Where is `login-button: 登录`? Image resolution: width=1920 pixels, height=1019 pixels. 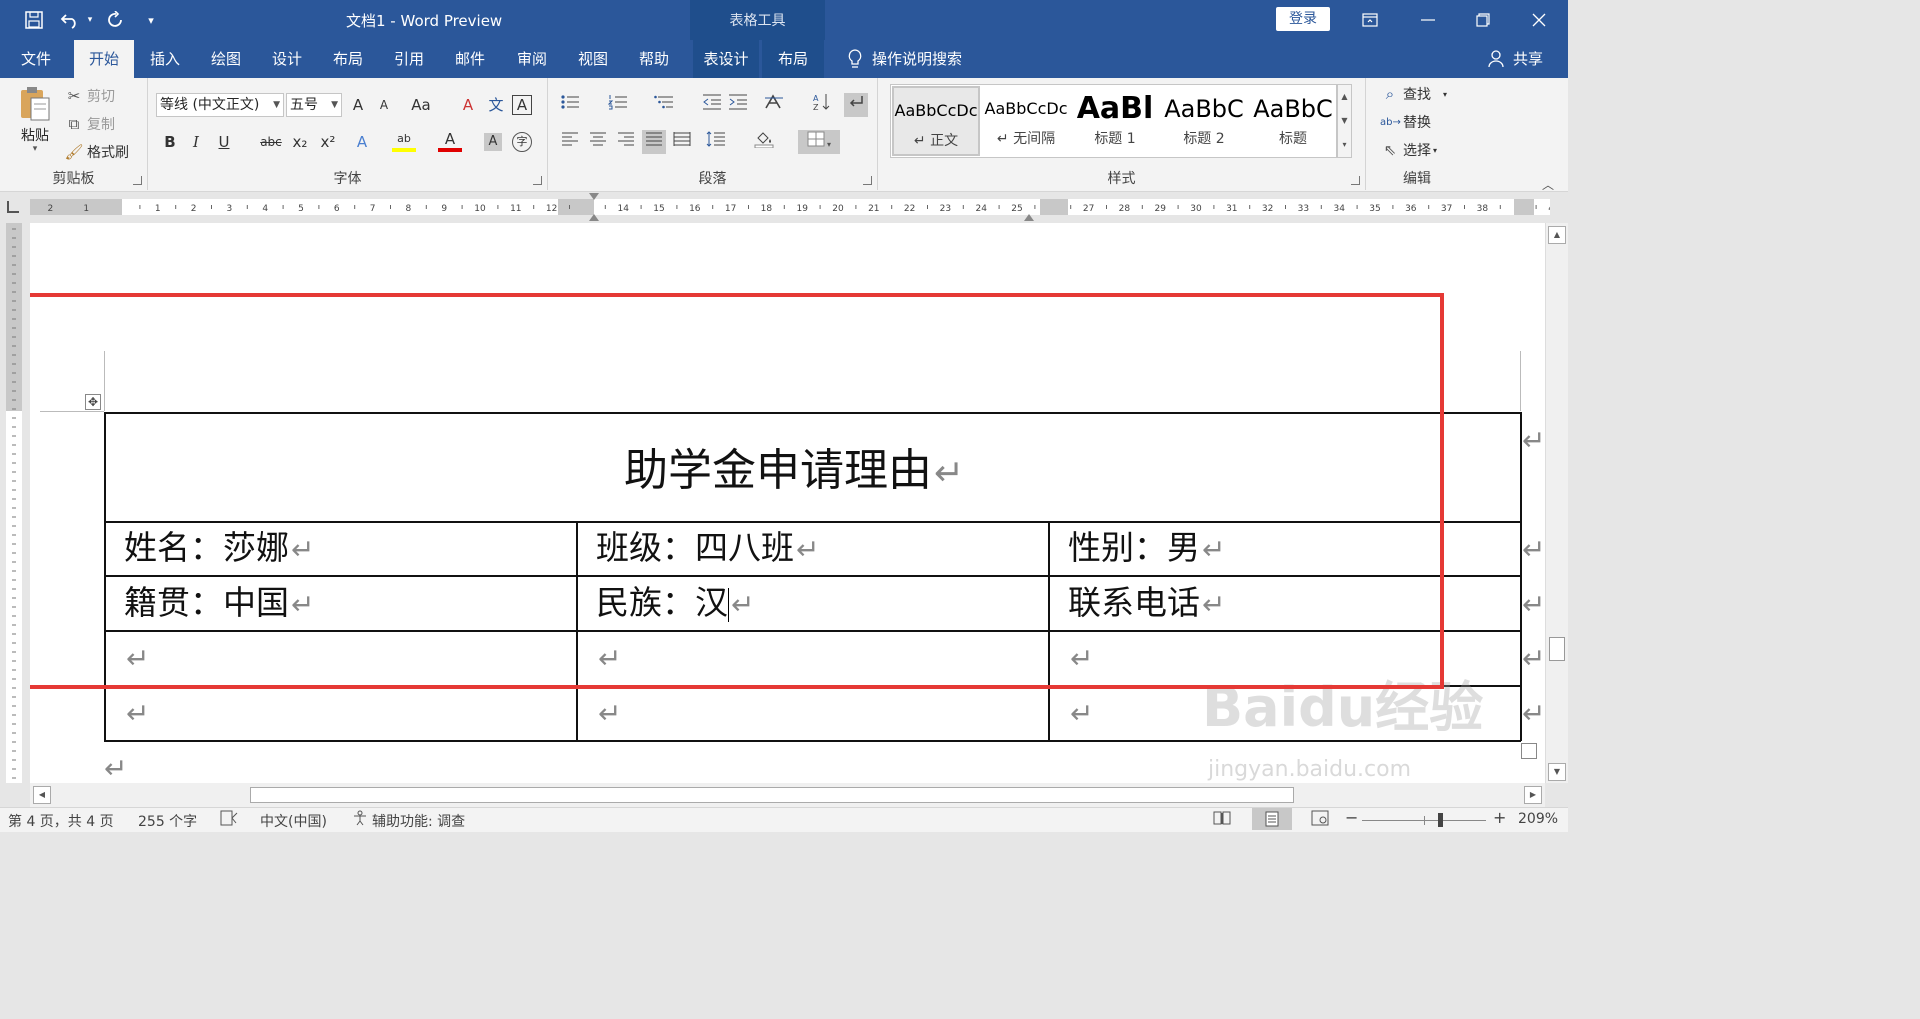
login-button: 登录 is located at coordinates (1303, 19).